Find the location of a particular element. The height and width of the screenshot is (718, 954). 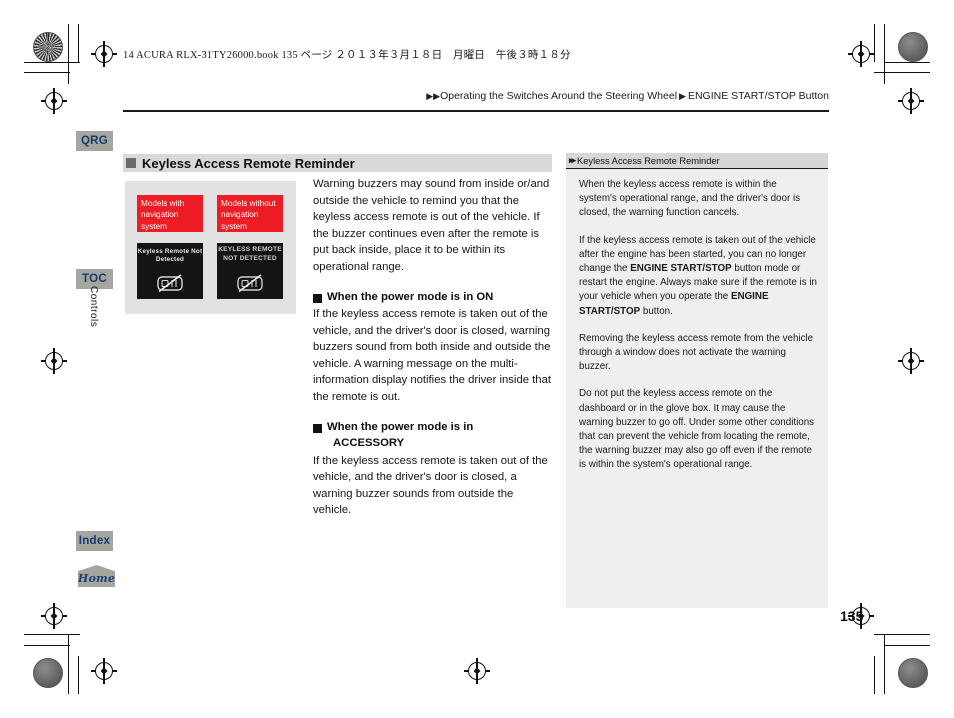

section-marker-icon is located at coordinates (131, 163).